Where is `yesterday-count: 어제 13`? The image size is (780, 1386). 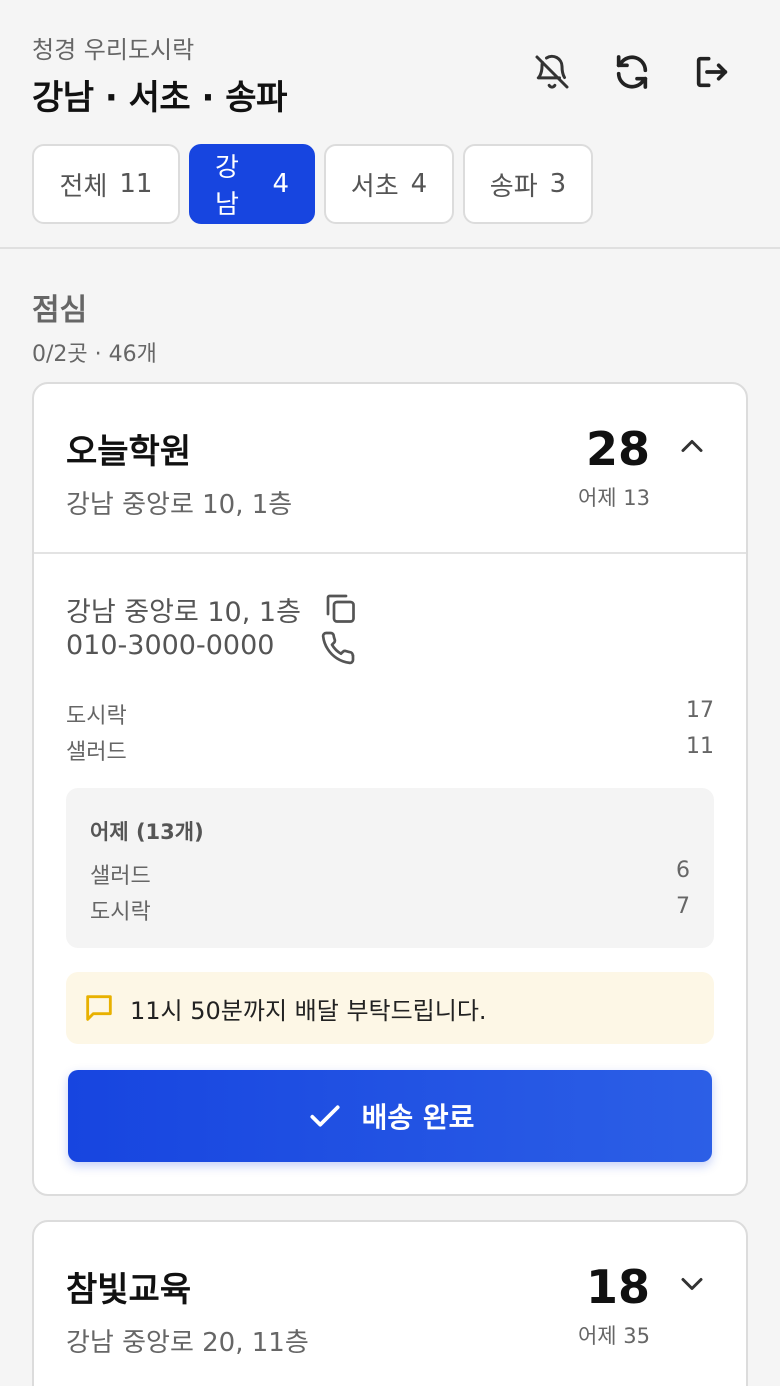
yesterday-count: 어제 13 is located at coordinates (613, 498).